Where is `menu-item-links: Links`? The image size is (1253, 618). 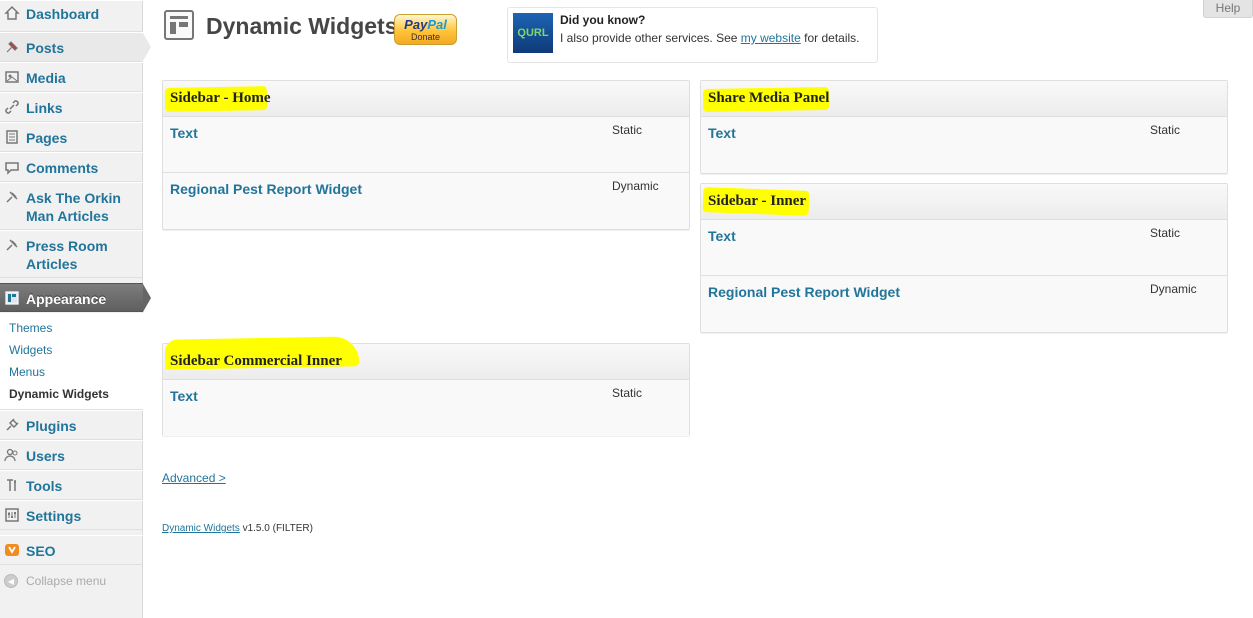
menu-item-links: Links is located at coordinates (71, 107).